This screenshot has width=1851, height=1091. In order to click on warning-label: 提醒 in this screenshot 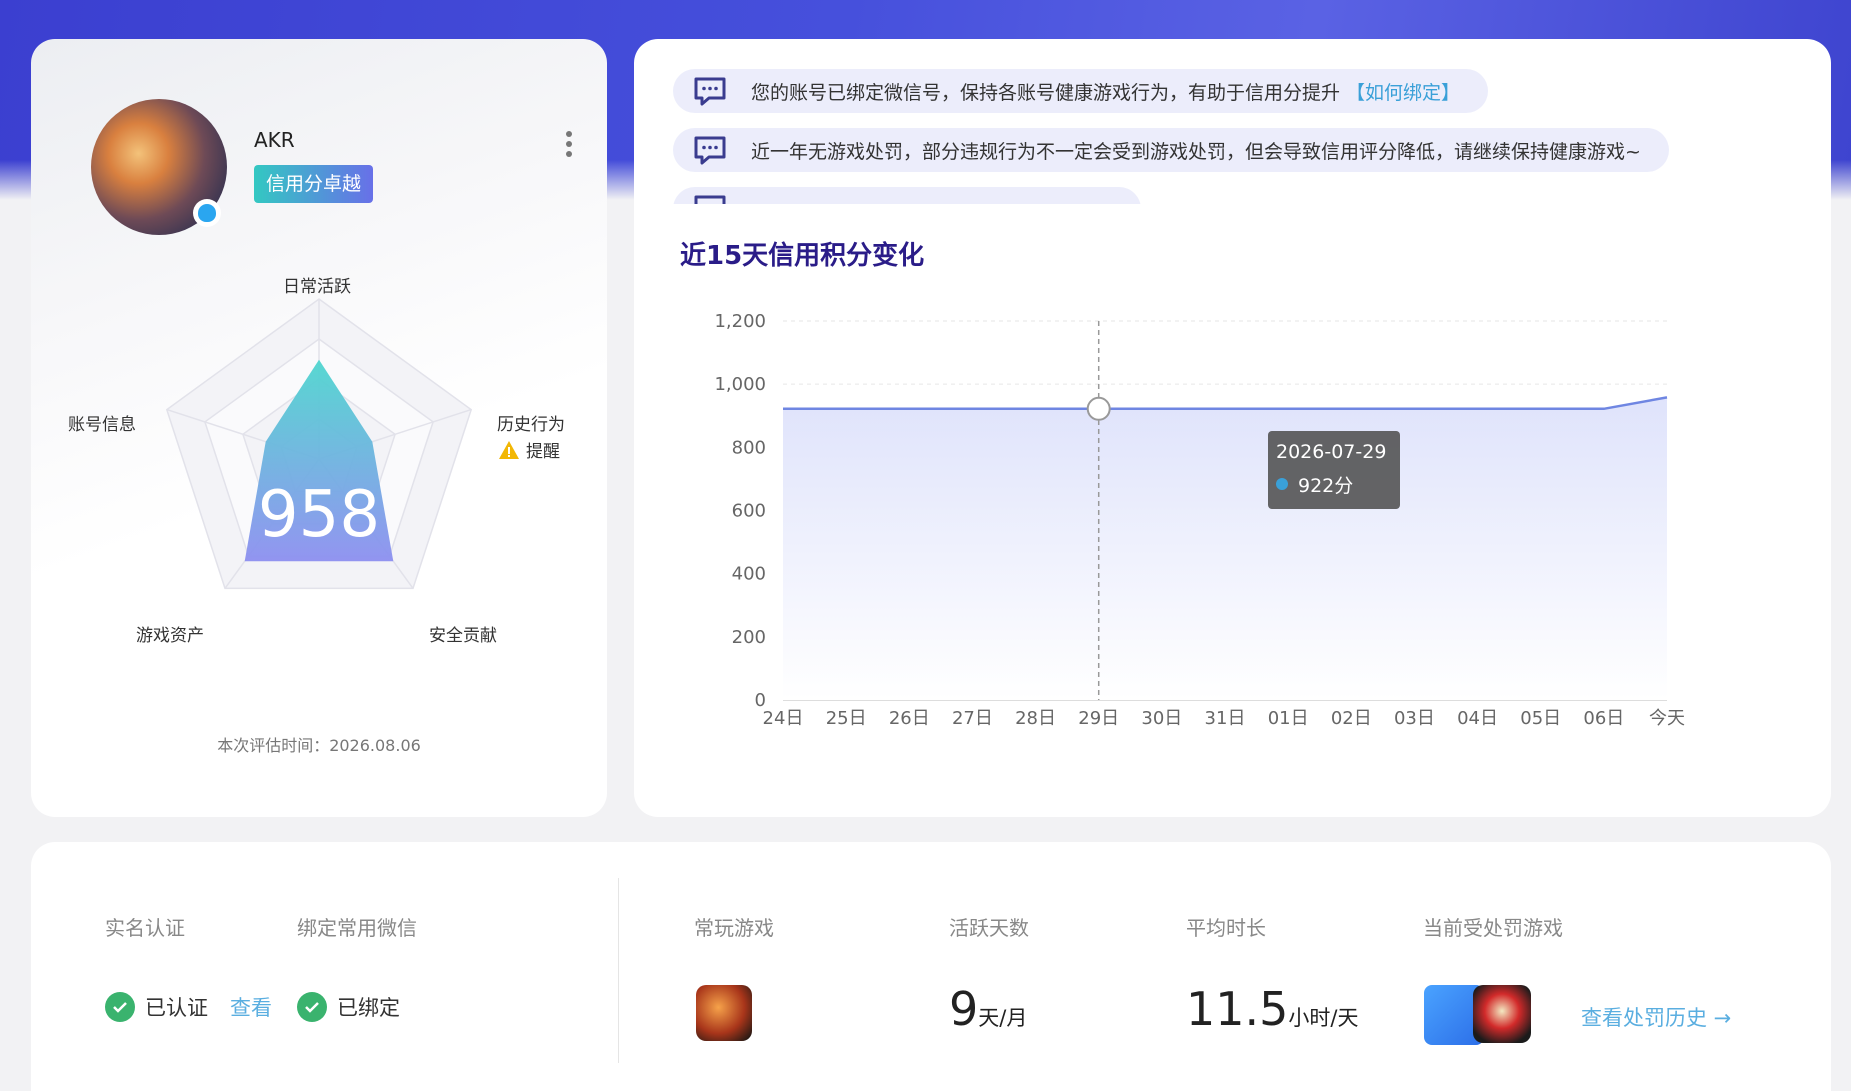, I will do `click(543, 452)`.